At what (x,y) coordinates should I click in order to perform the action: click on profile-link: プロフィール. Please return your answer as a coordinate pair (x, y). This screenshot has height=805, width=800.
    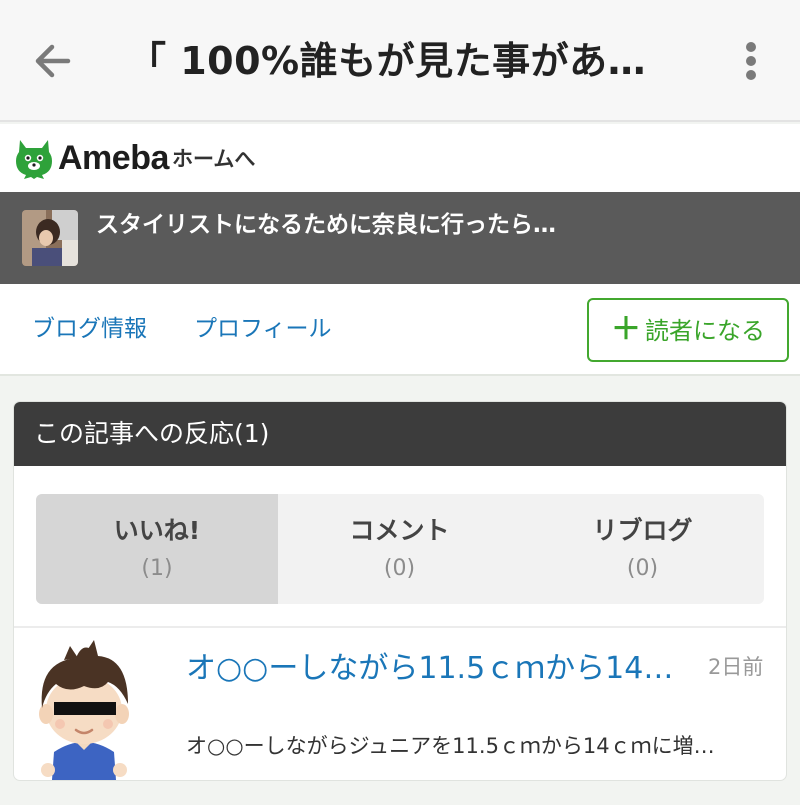
    Looking at the image, I should click on (263, 329).